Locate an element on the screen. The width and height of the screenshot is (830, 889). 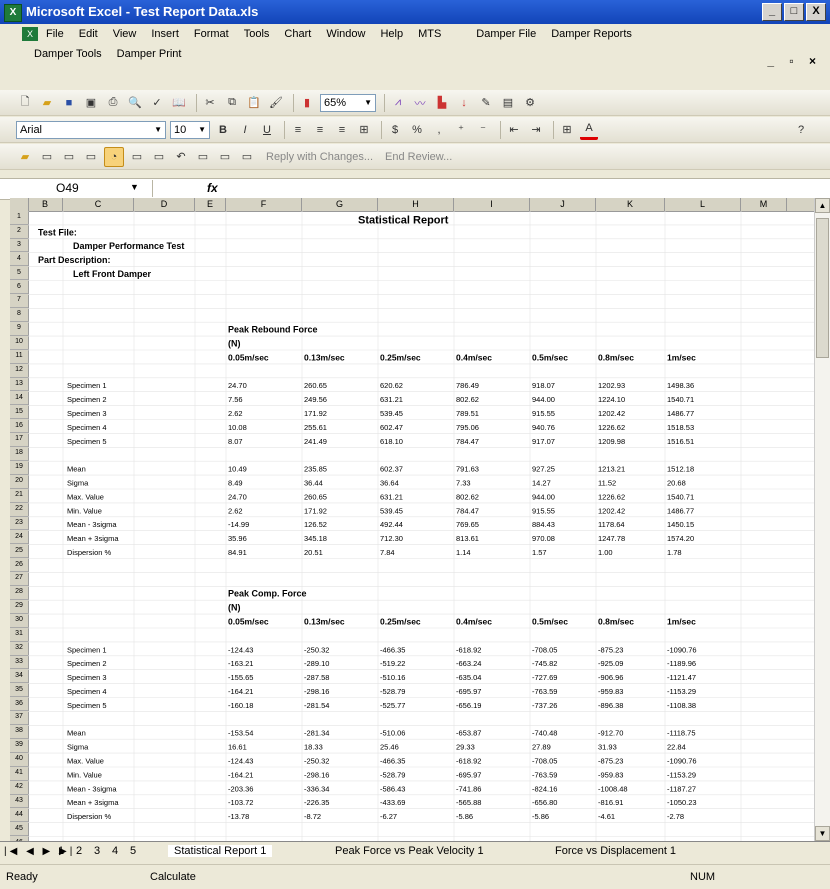
bar-chart-icon: ▙ is located at coordinates (442, 103).